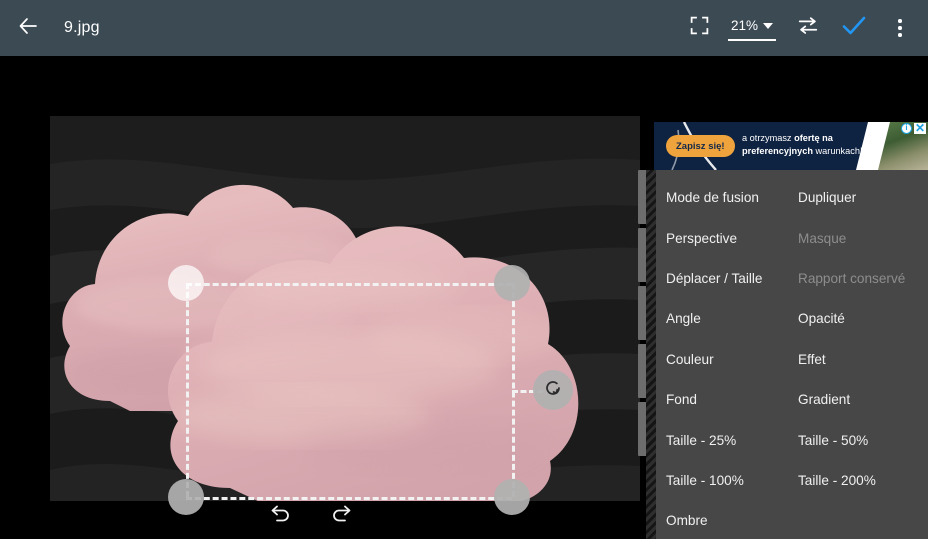  I want to click on confirm-button, so click(854, 28).